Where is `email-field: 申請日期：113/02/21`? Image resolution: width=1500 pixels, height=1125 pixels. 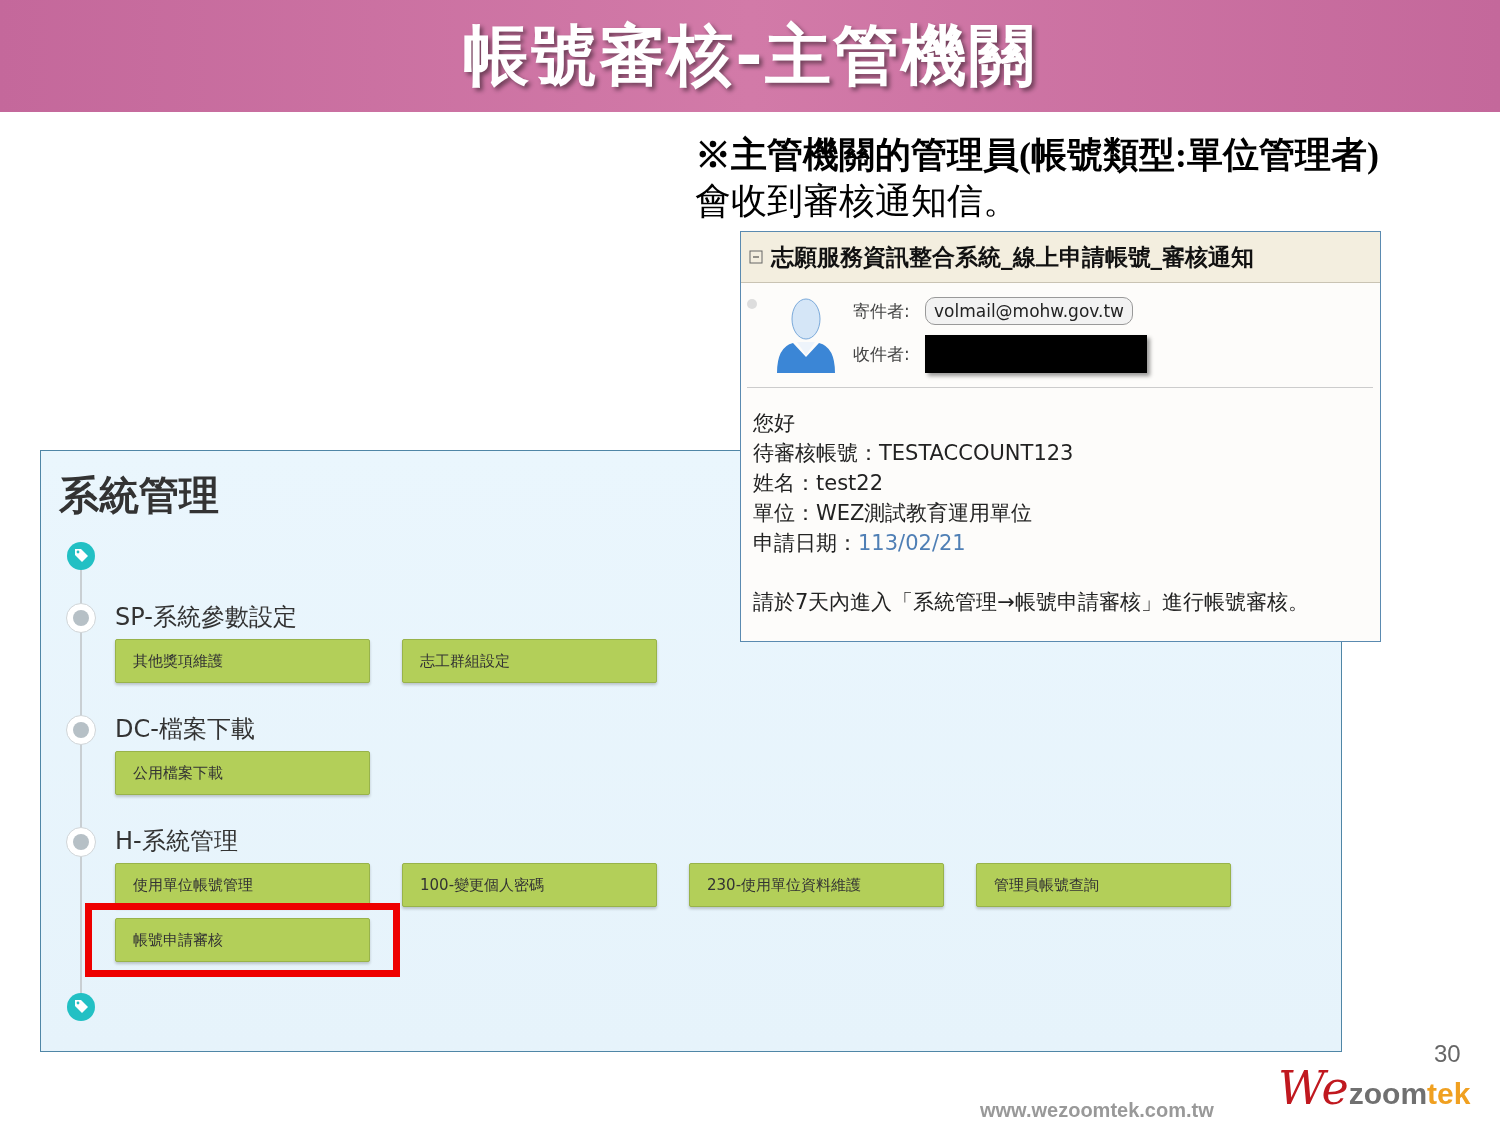 email-field: 申請日期：113/02/21 is located at coordinates (1060, 543).